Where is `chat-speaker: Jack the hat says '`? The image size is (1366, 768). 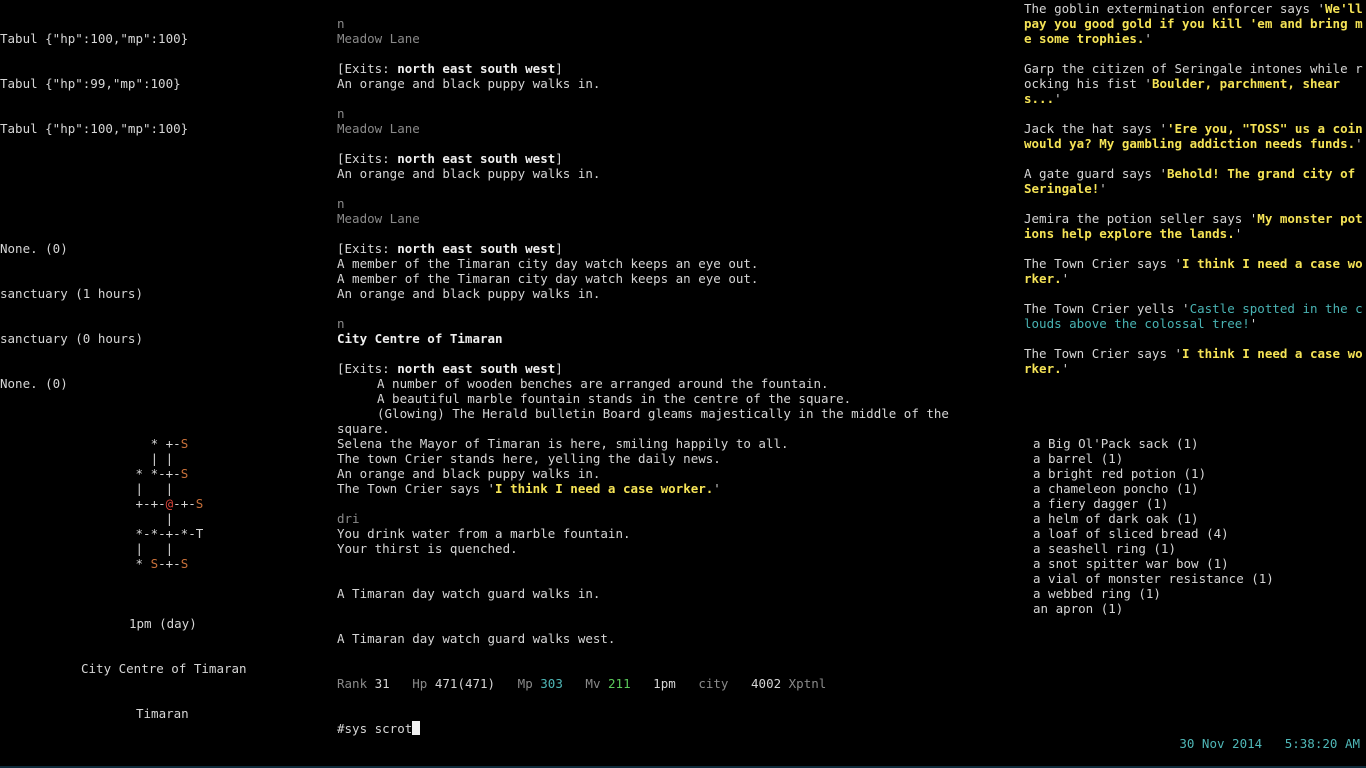 chat-speaker: Jack the hat says ' is located at coordinates (1095, 128).